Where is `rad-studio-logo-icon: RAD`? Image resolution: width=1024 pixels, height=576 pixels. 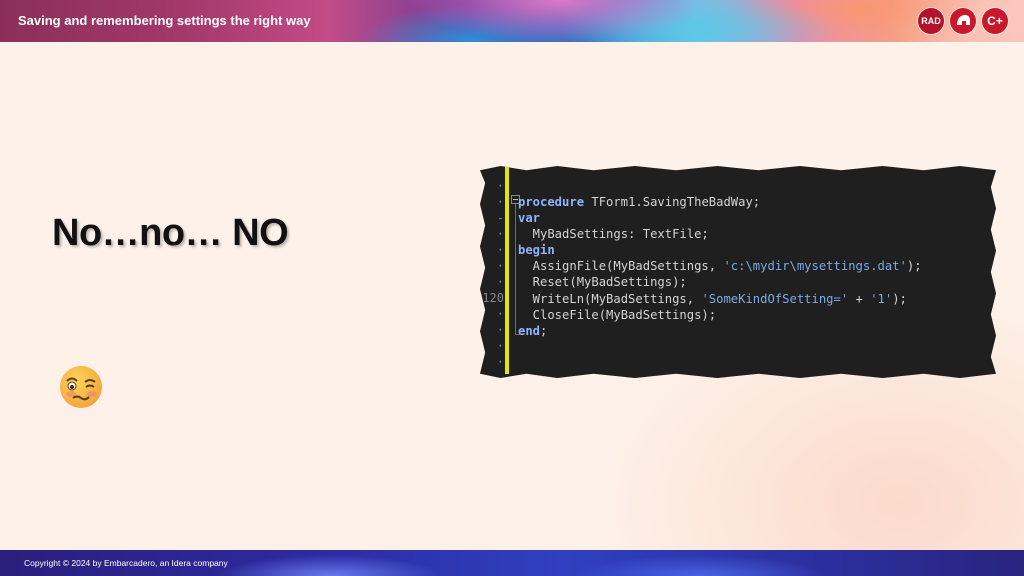
rad-studio-logo-icon: RAD is located at coordinates (931, 21).